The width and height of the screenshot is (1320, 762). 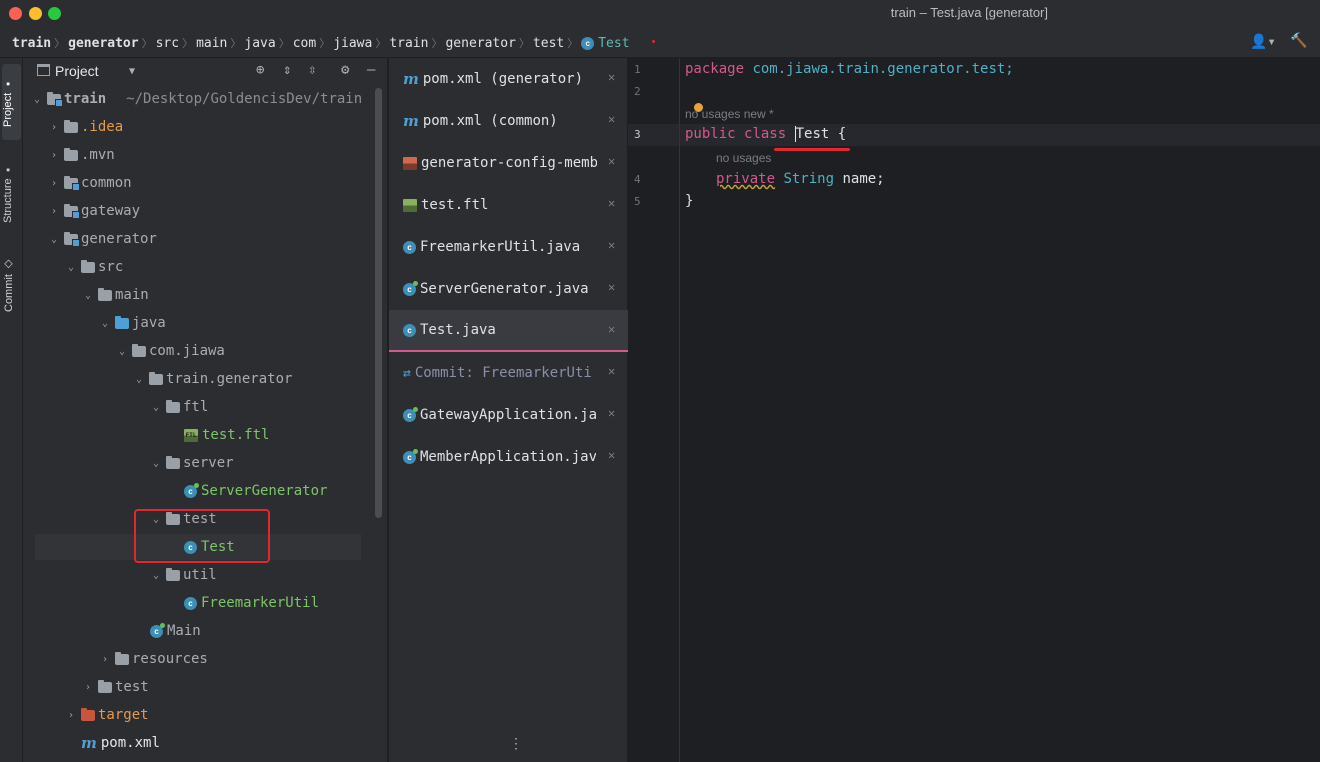 What do you see at coordinates (698, 107) in the screenshot?
I see `intention-bulb-icon` at bounding box center [698, 107].